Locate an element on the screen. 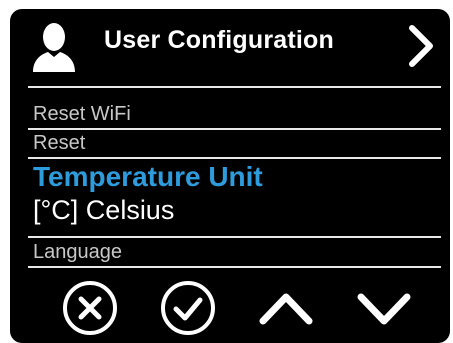 This screenshot has height=343, width=453. cancel-icon is located at coordinates (90, 308).